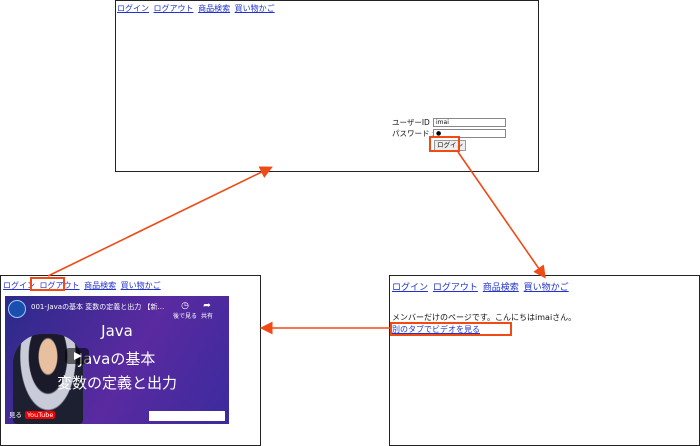  Describe the element at coordinates (160, 221) in the screenshot. I see `arrow-logout-to-login` at that location.